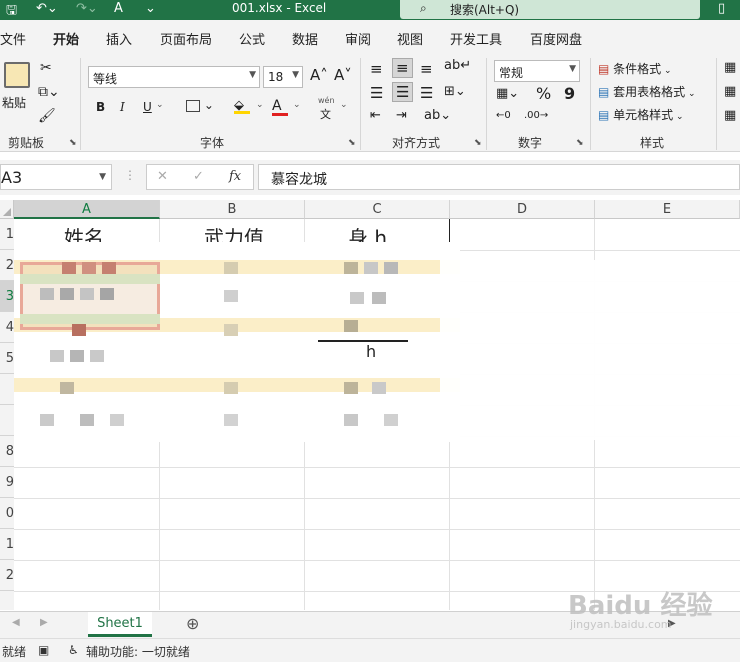 The height and width of the screenshot is (662, 740). I want to click on align-top-icon: ≡, so click(376, 69).